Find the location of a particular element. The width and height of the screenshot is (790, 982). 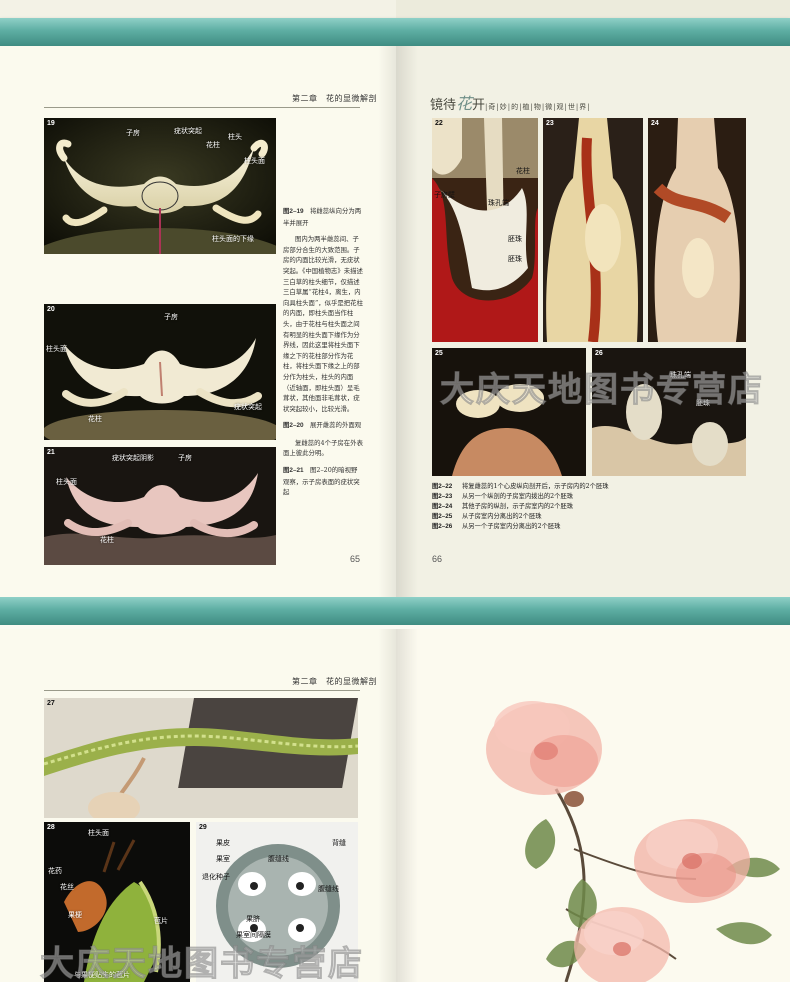

figure-27-photo: 27 is located at coordinates (201, 758).